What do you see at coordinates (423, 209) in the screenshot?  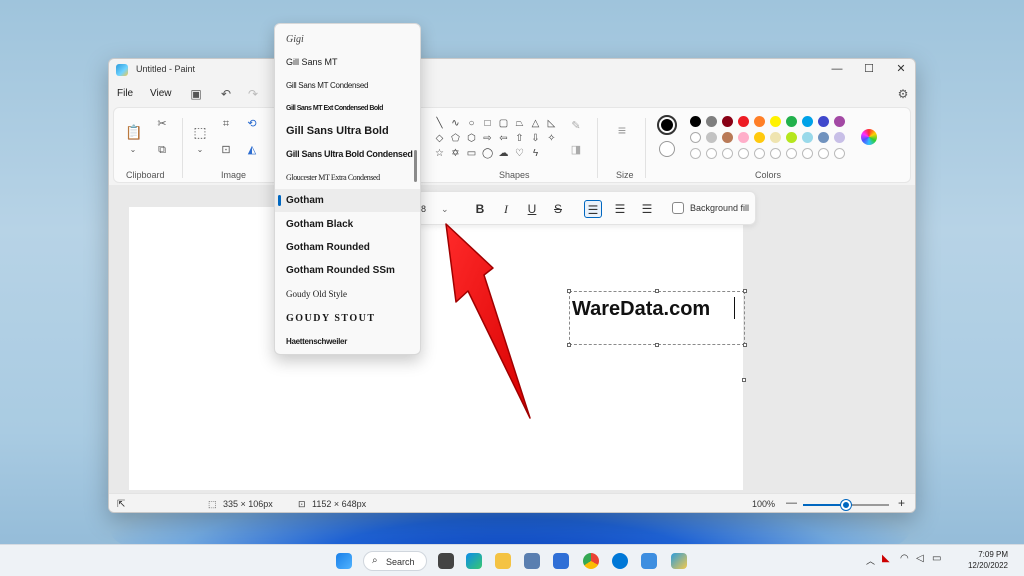 I see `font-size-value: 8` at bounding box center [423, 209].